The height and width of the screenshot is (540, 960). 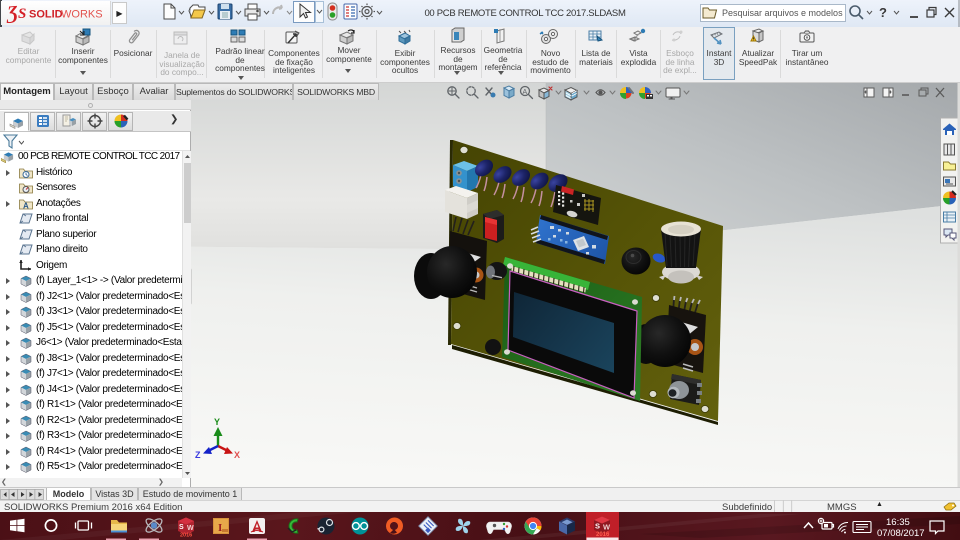 I want to click on svg-text: 16:35, so click(x=898, y=522).